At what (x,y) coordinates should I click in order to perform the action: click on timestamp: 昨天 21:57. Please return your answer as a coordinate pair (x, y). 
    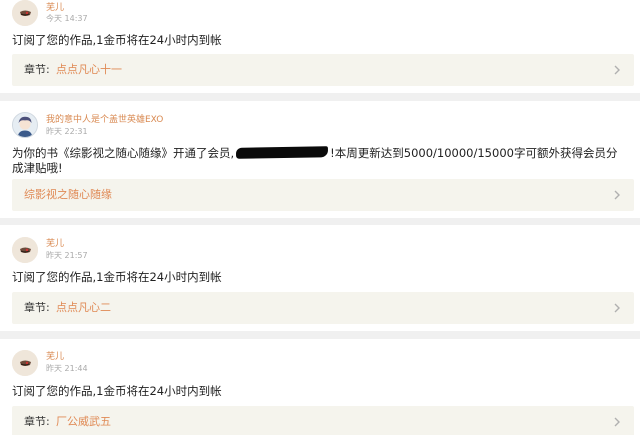
    Looking at the image, I should click on (67, 255).